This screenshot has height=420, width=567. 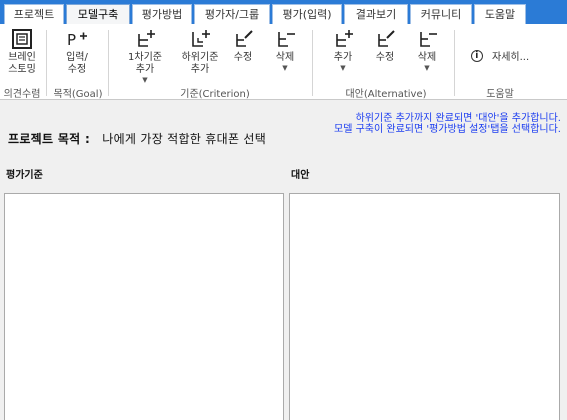 What do you see at coordinates (24, 175) in the screenshot?
I see `criteria-panel-title: 평가기준` at bounding box center [24, 175].